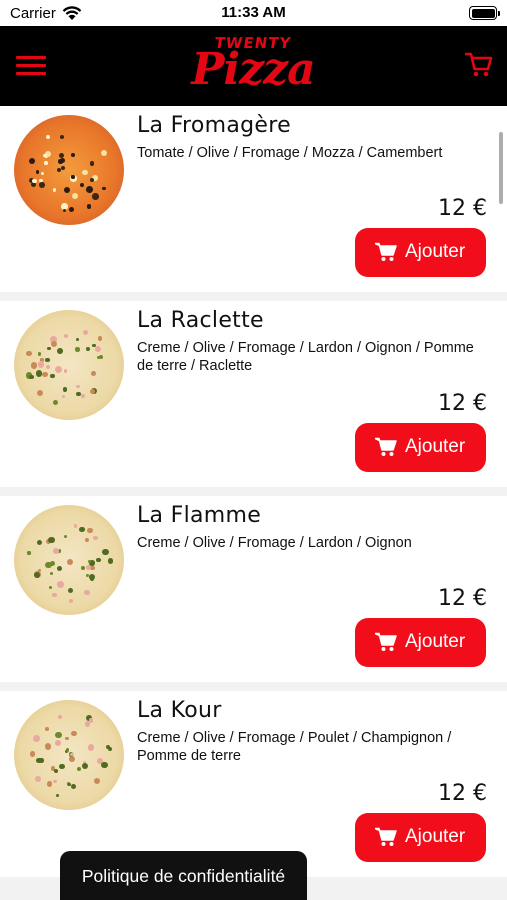  Describe the element at coordinates (253, 69) in the screenshot. I see `logo-main-text: Pizza` at that location.